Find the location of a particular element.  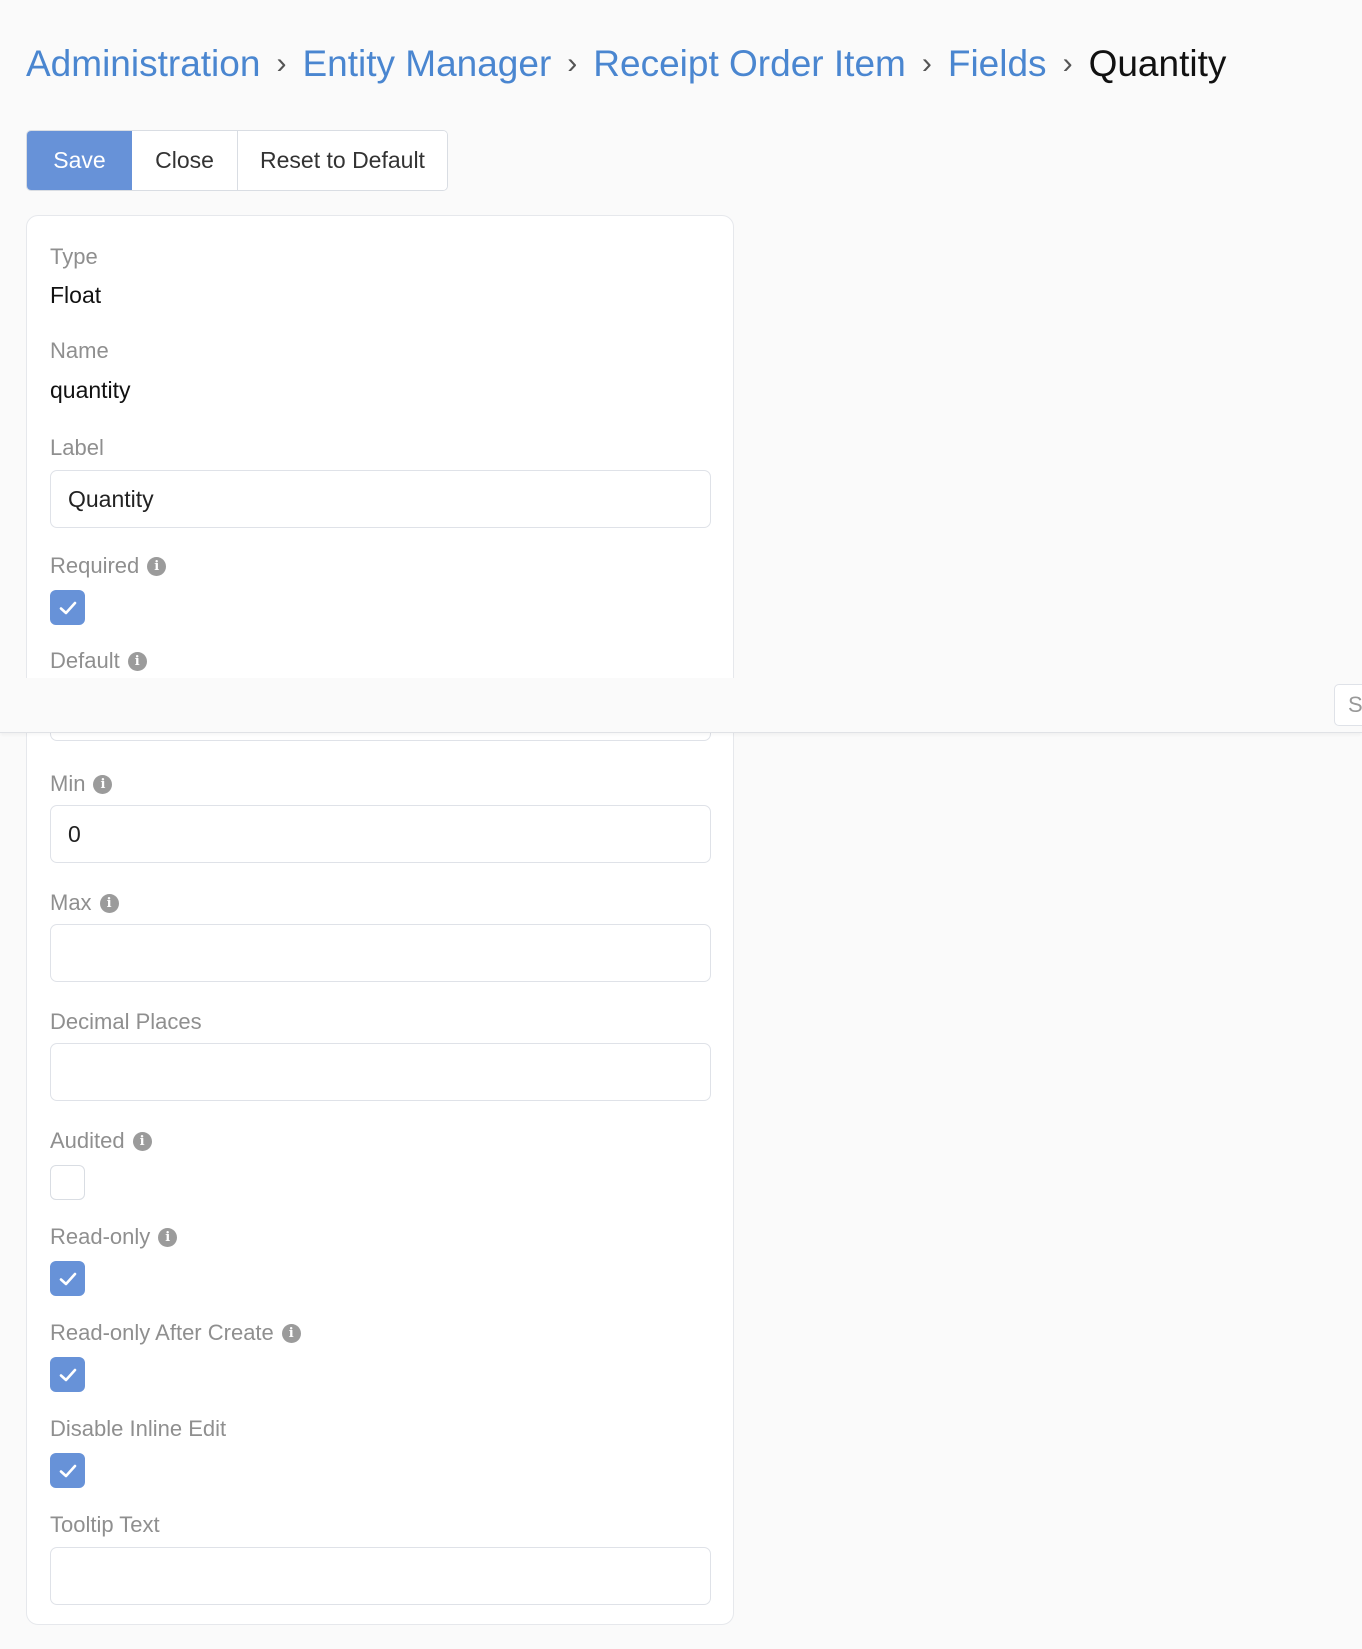

required-label: Required i is located at coordinates (108, 566).